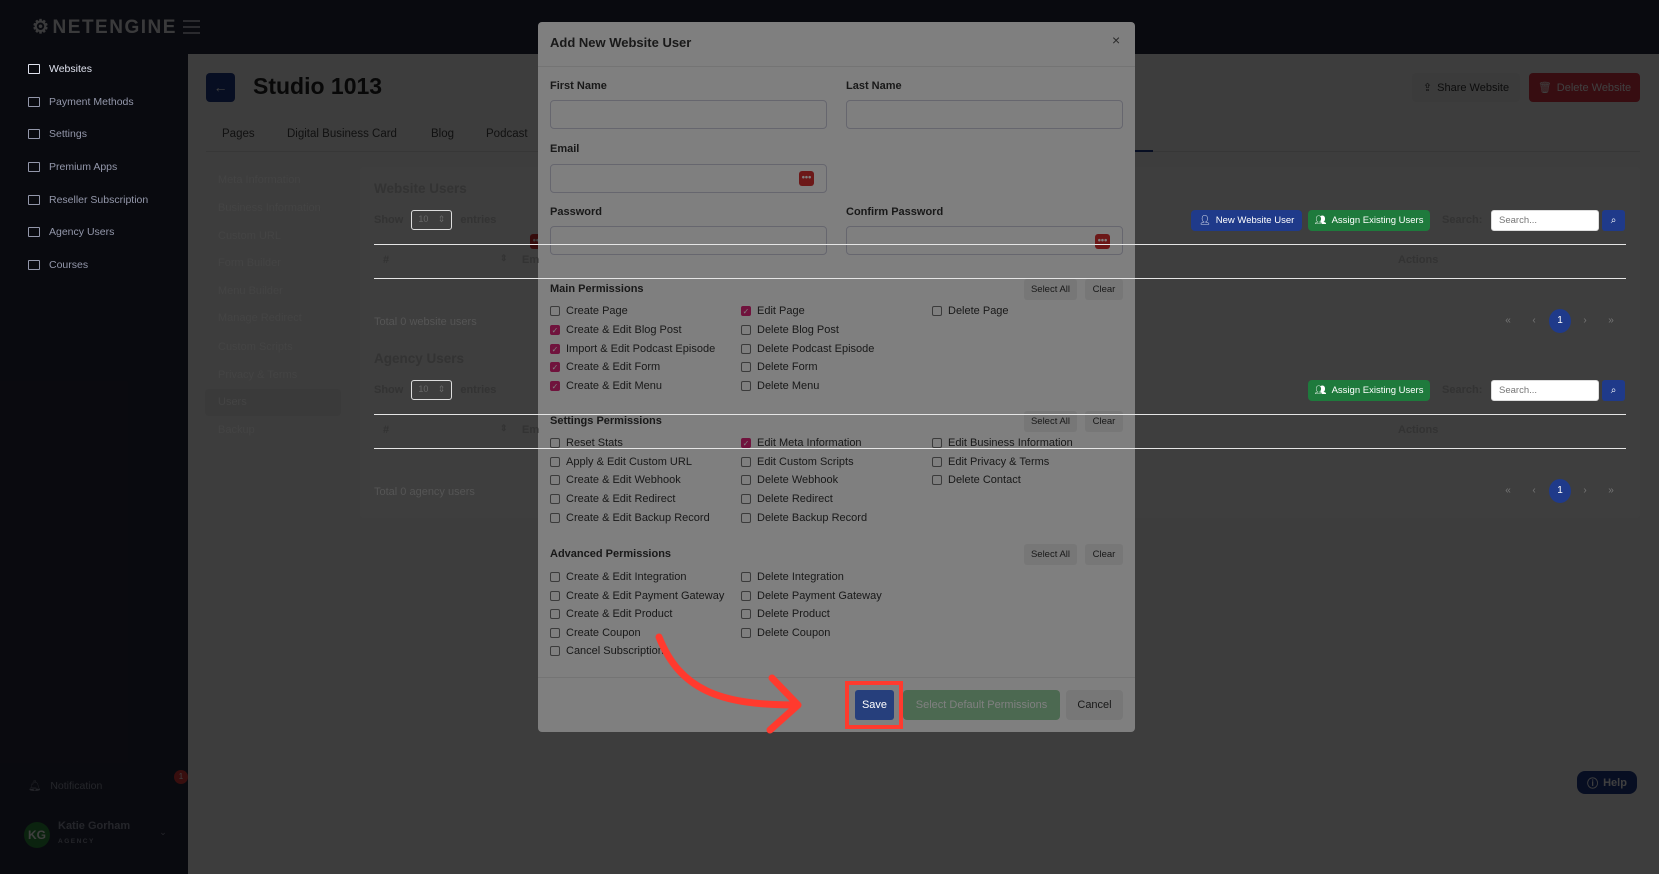 The width and height of the screenshot is (1659, 874). What do you see at coordinates (71, 232) in the screenshot?
I see `sidebar-item-agency-users: Agency Users` at bounding box center [71, 232].